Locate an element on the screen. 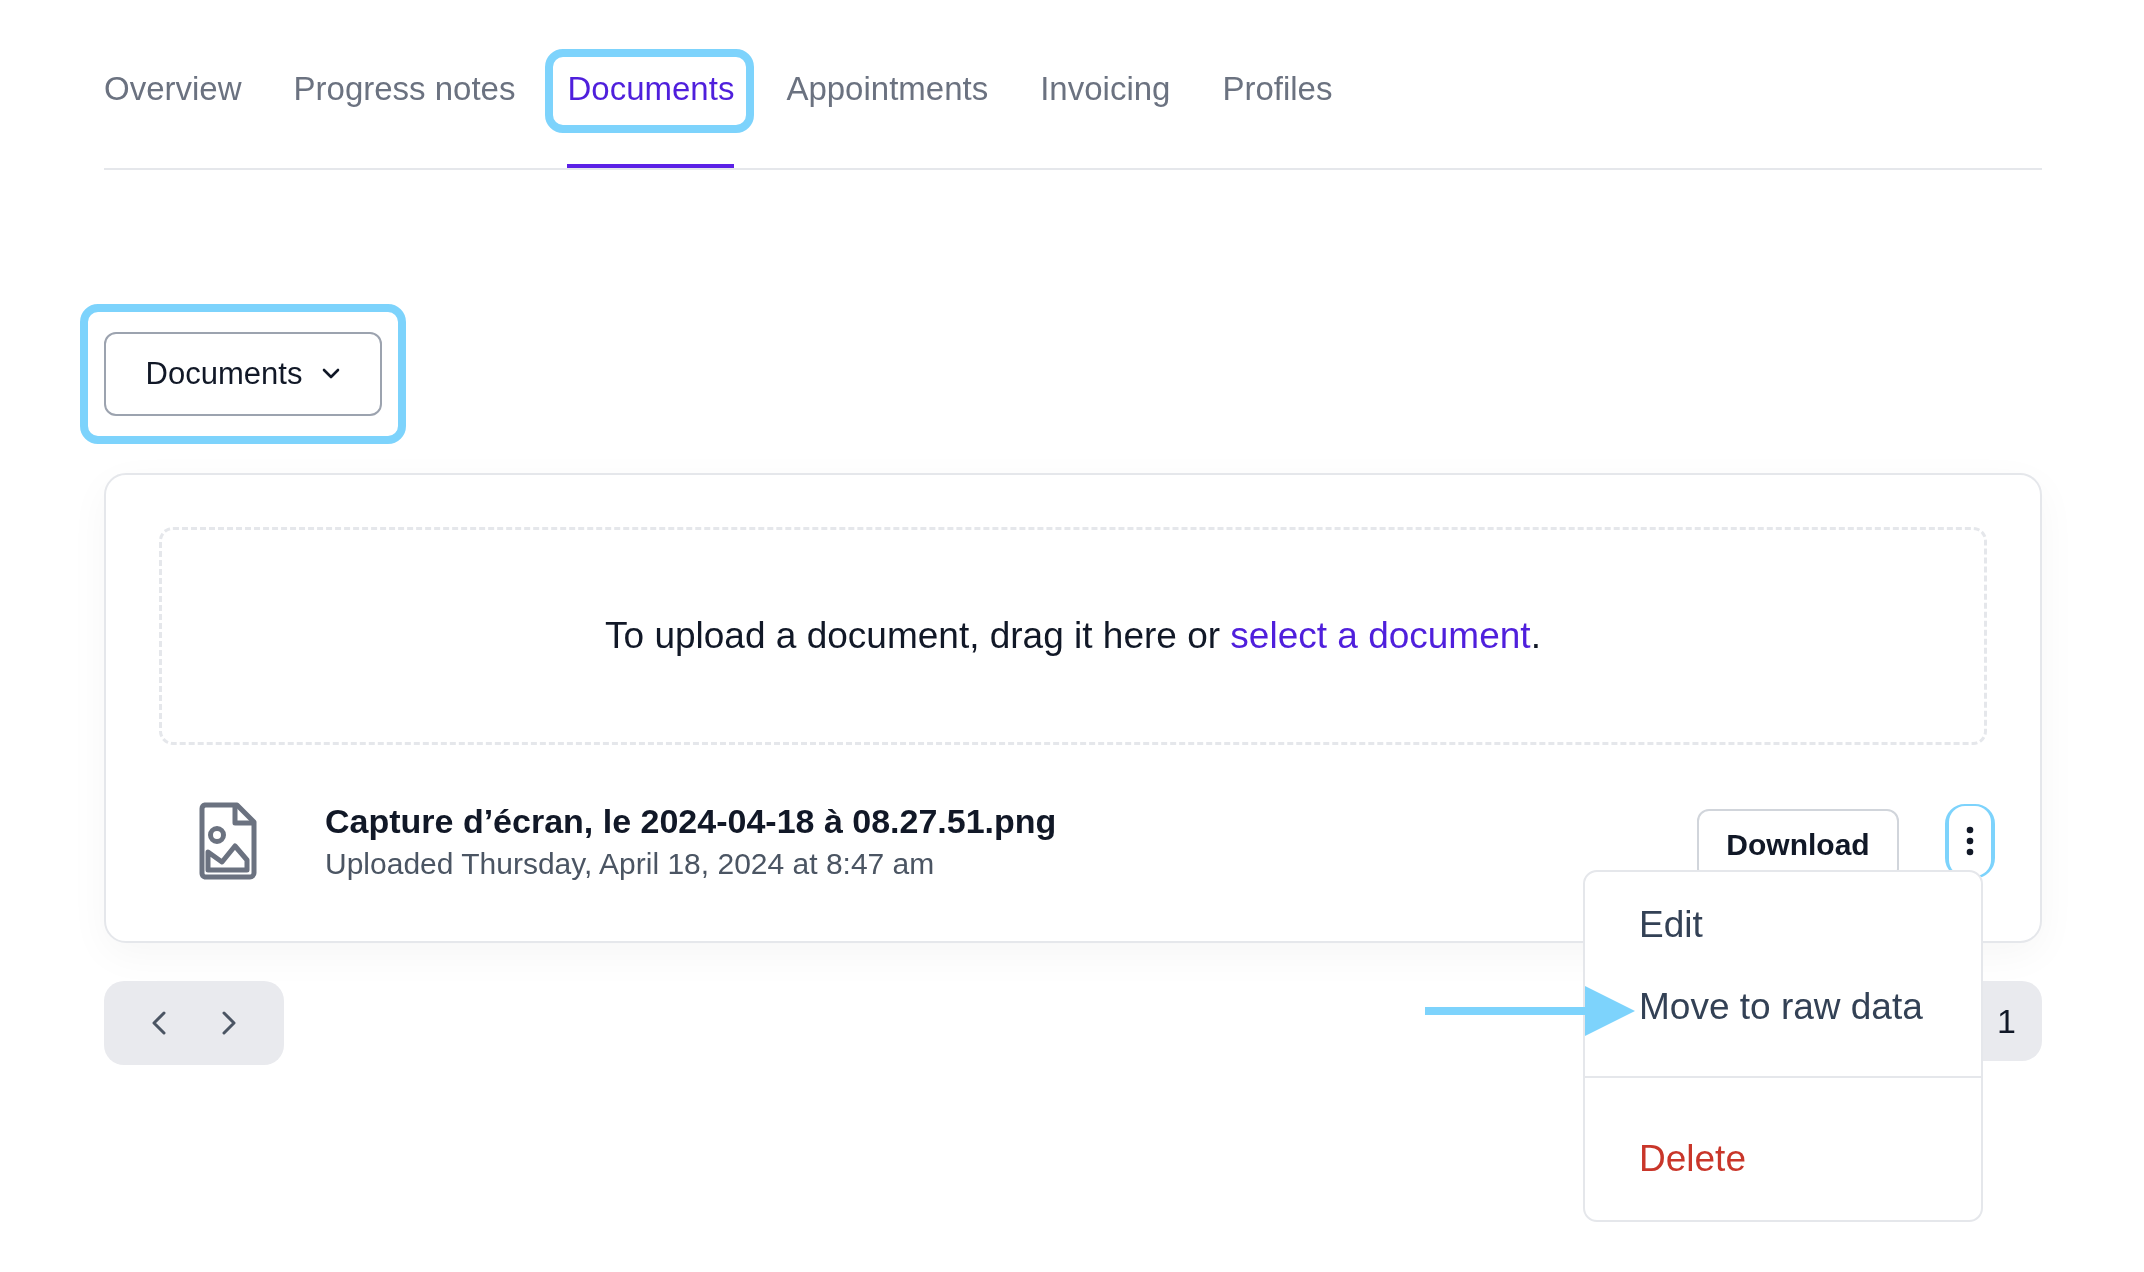  file-name: Capture d’écran, le 2024-04-18 à 08.27.51.png is located at coordinates (691, 821).